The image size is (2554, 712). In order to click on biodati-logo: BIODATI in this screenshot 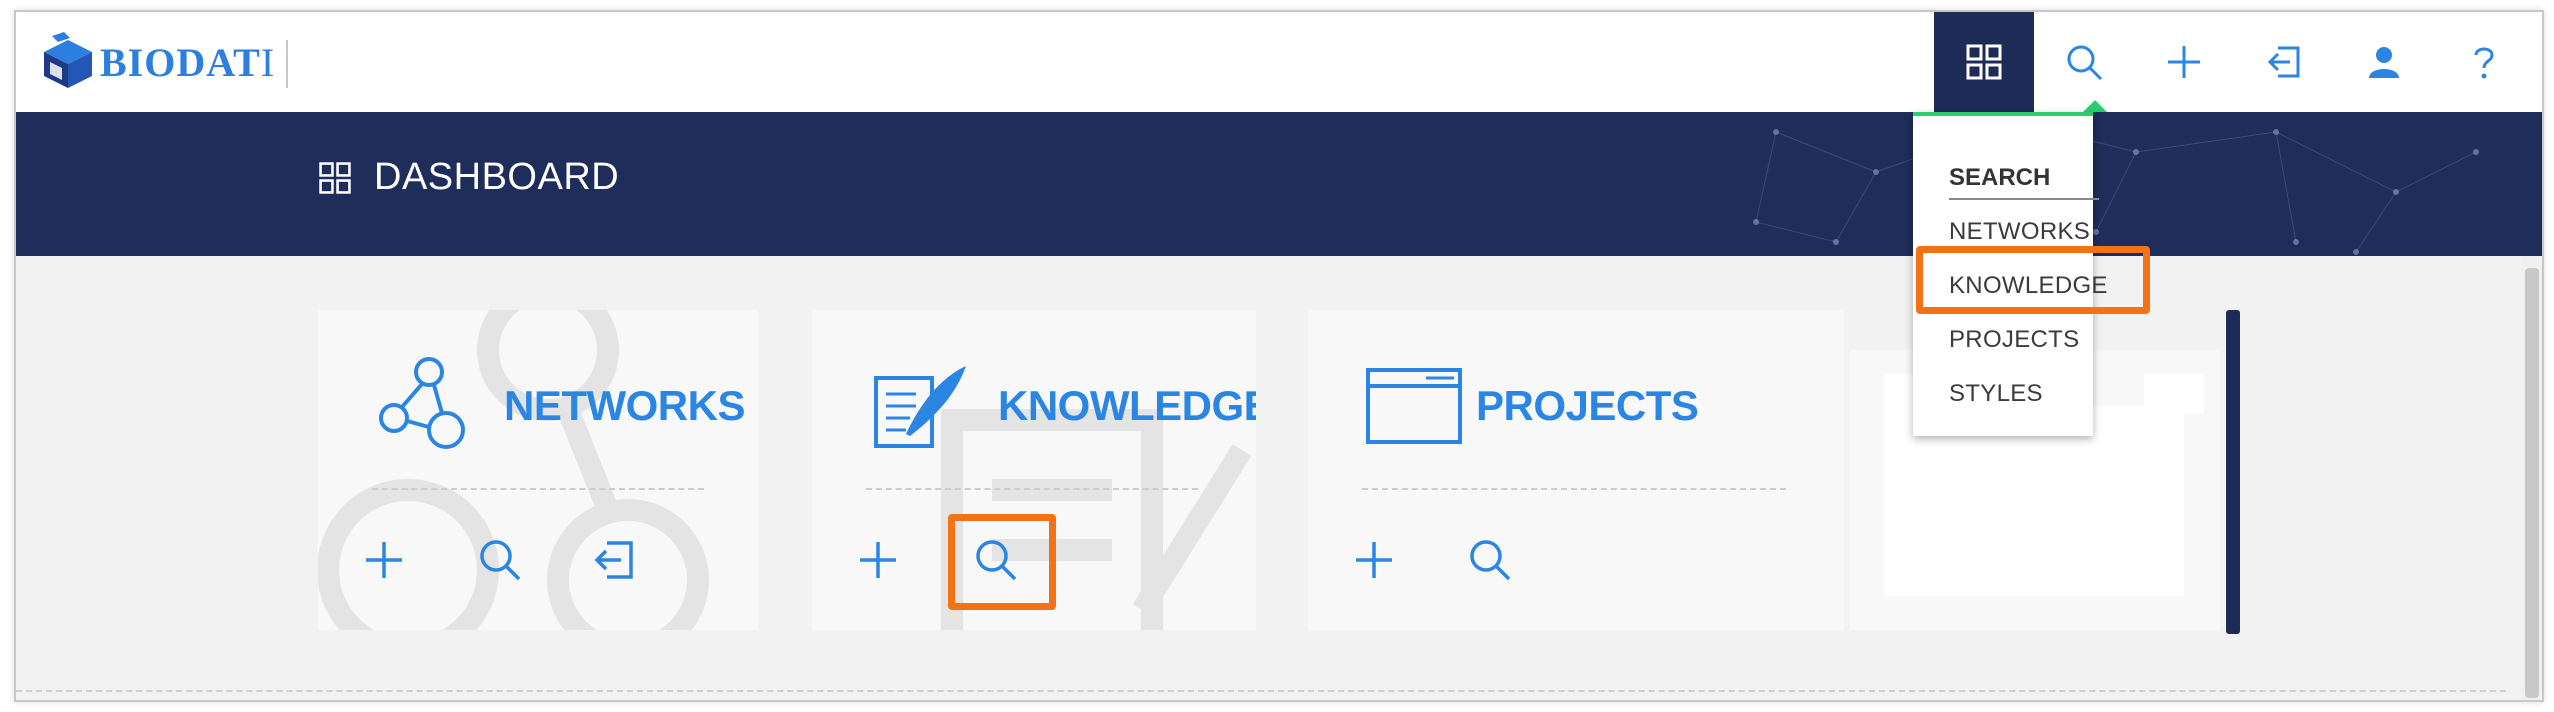, I will do `click(157, 62)`.